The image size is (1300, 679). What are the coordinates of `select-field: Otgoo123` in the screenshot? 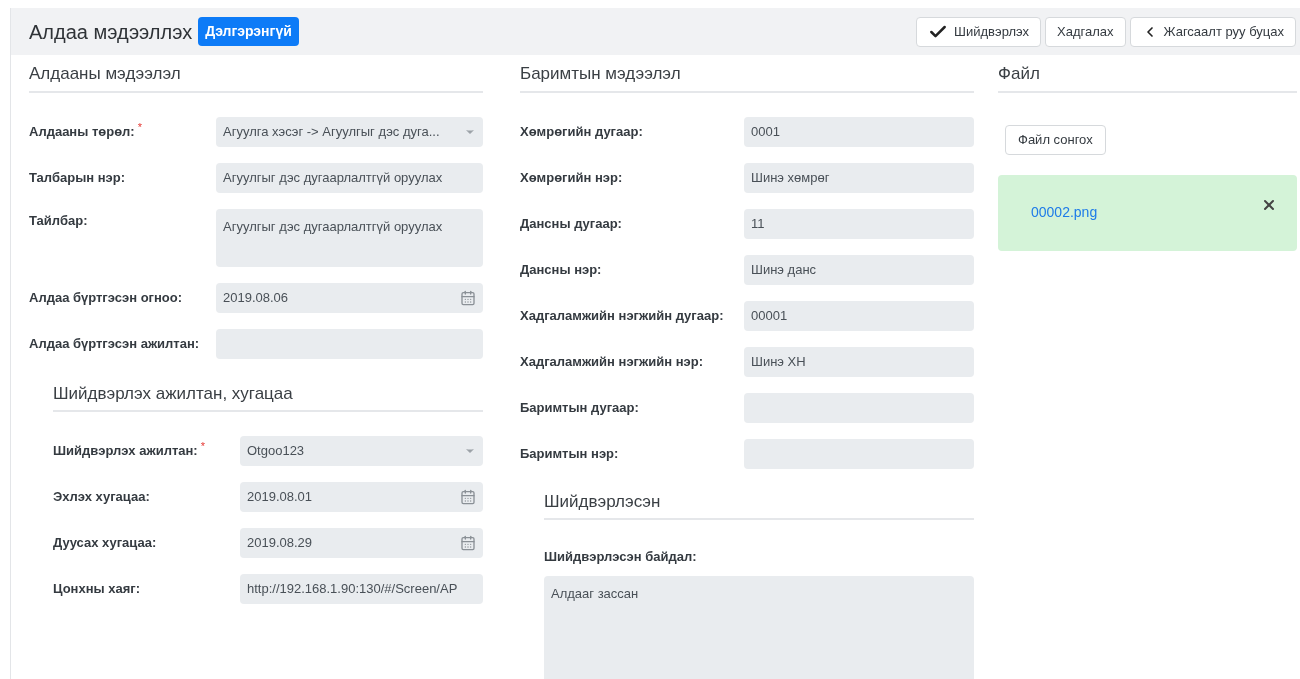 It's located at (361, 451).